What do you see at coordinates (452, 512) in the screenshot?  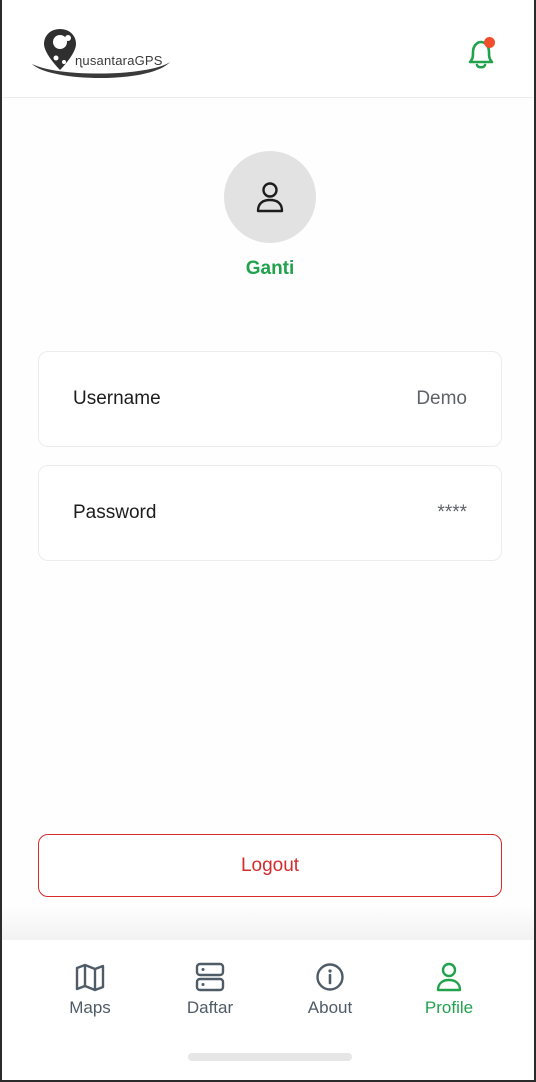 I see `password-value: ****` at bounding box center [452, 512].